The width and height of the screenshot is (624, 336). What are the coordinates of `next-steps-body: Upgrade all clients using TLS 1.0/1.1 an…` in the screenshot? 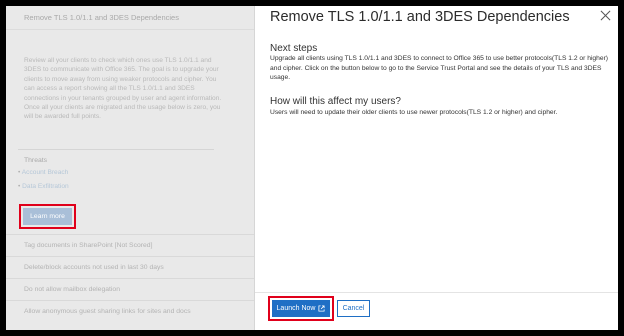 It's located at (439, 68).